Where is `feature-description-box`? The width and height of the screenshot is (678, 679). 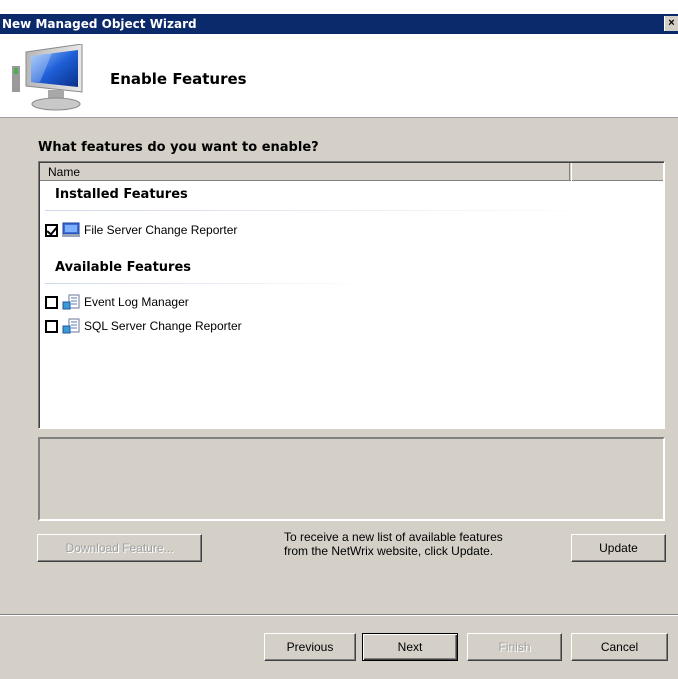
feature-description-box is located at coordinates (351, 479).